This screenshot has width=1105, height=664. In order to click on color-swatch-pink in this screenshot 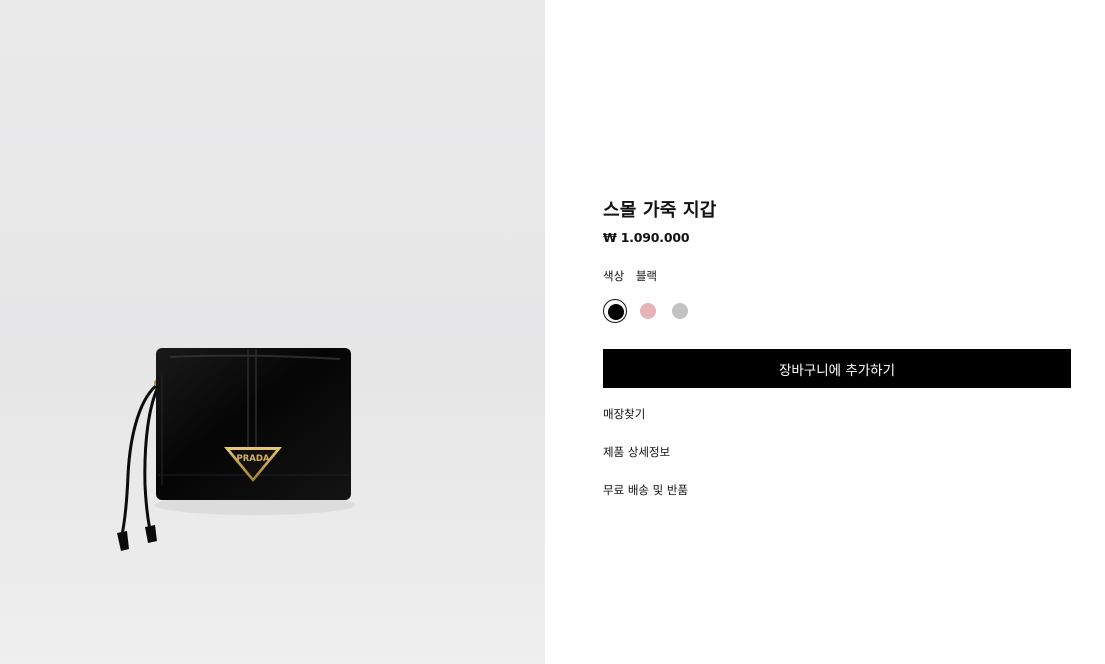, I will do `click(648, 311)`.